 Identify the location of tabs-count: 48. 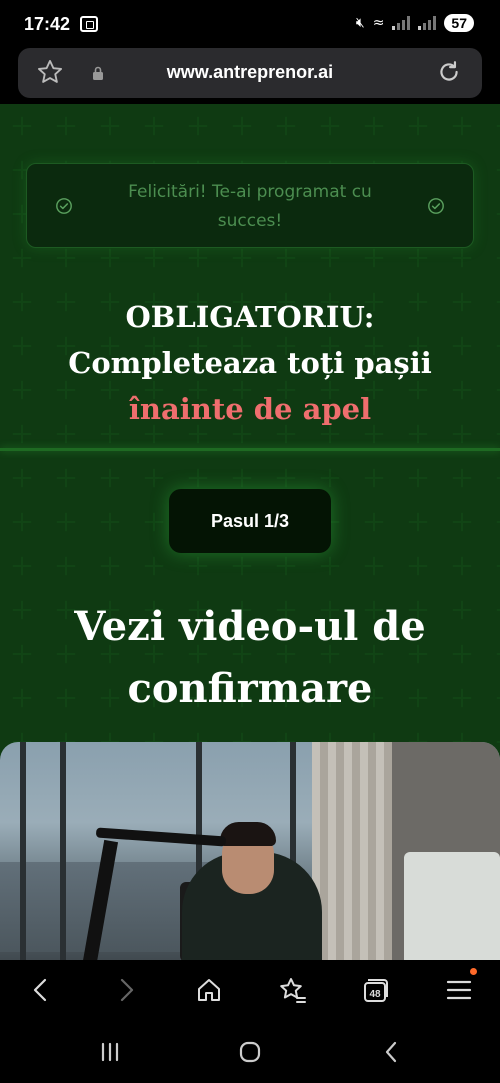
(375, 994).